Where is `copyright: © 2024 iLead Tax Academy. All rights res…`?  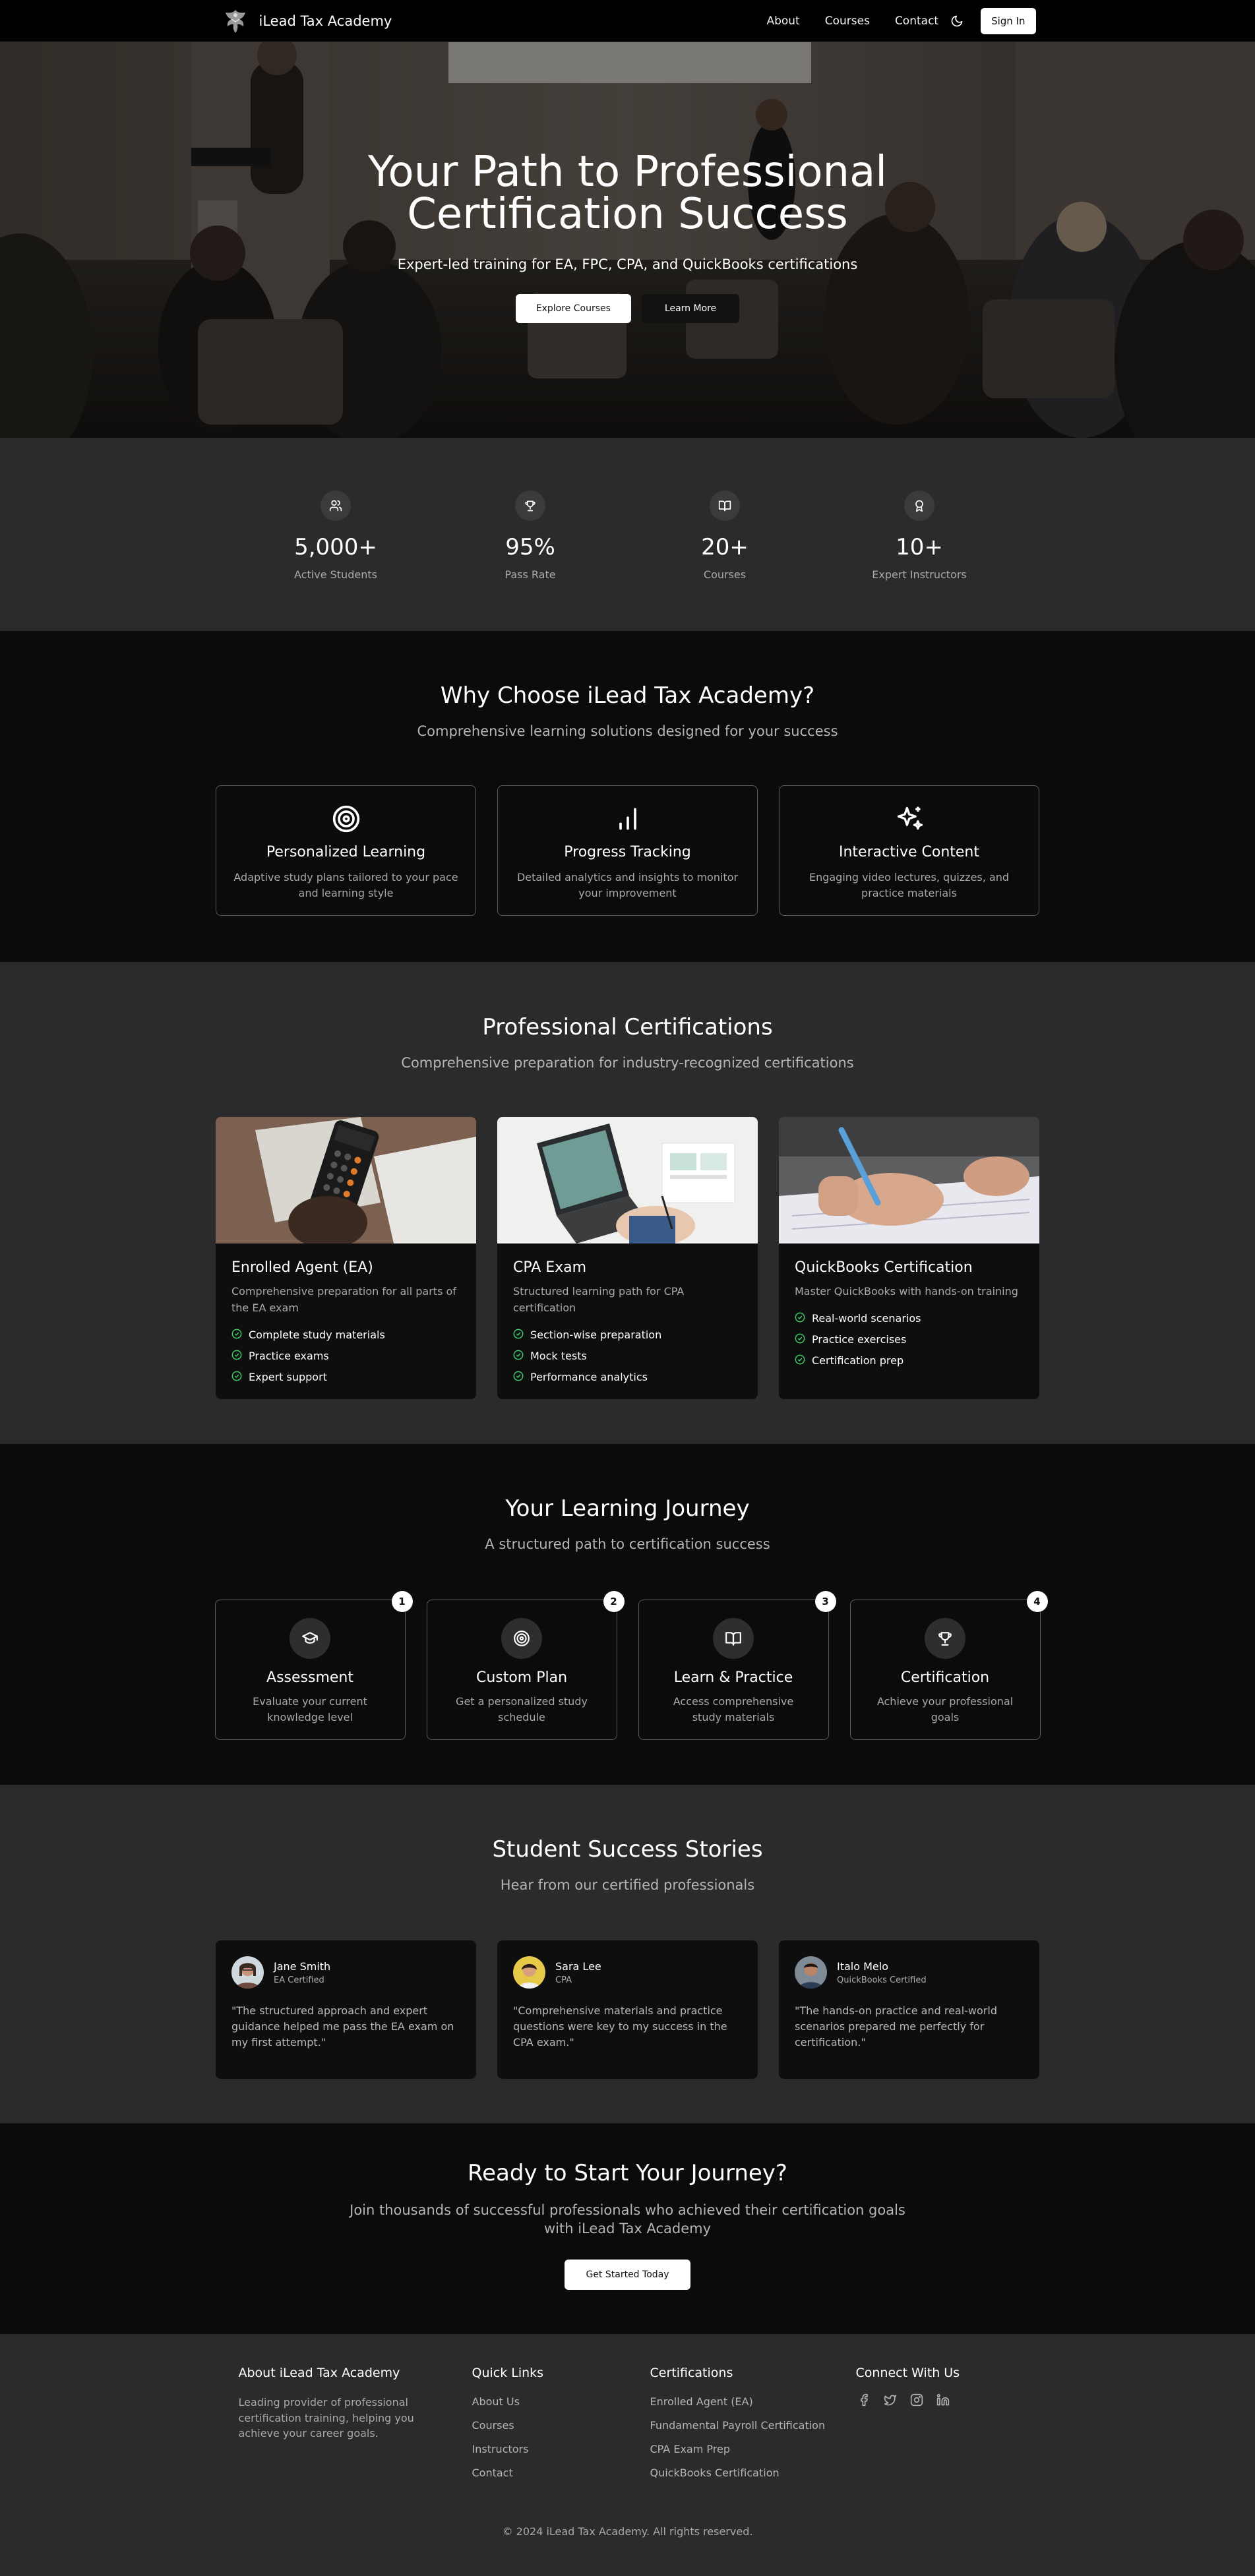 copyright: © 2024 iLead Tax Academy. All rights res… is located at coordinates (627, 2531).